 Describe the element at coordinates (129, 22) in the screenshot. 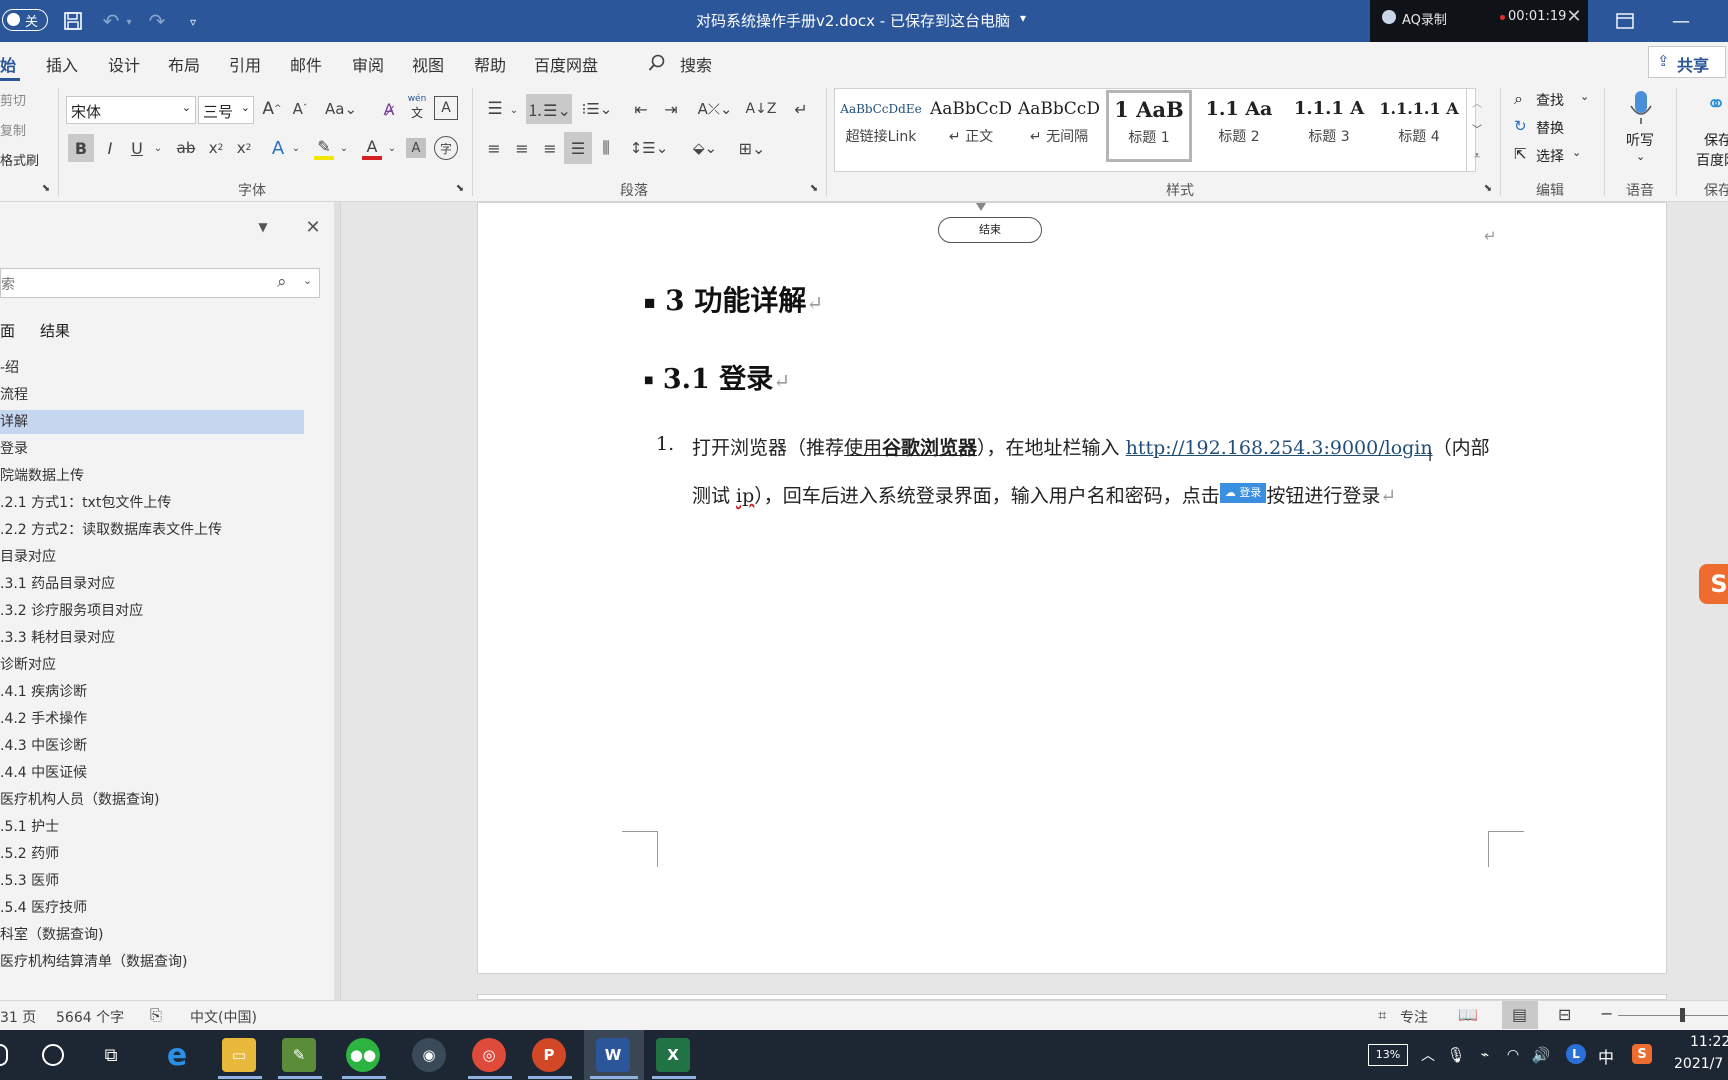

I see `undo-dropdown-icon: ▾` at that location.